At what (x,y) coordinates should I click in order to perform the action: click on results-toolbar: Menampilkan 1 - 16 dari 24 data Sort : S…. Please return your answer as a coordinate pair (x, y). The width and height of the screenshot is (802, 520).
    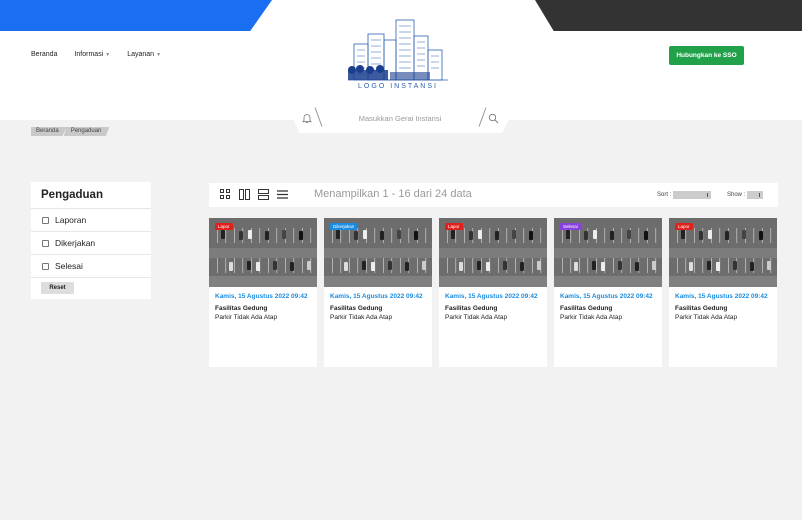
    Looking at the image, I should click on (493, 195).